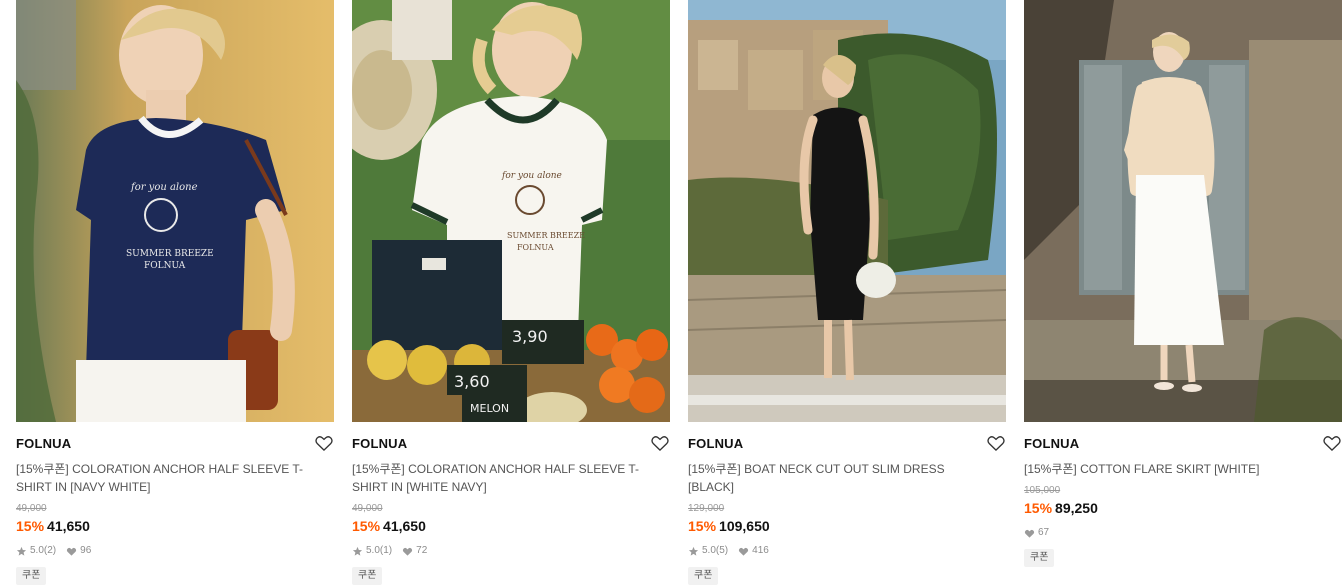 The image size is (1343, 588). I want to click on product-meta: 67, so click(1183, 533).